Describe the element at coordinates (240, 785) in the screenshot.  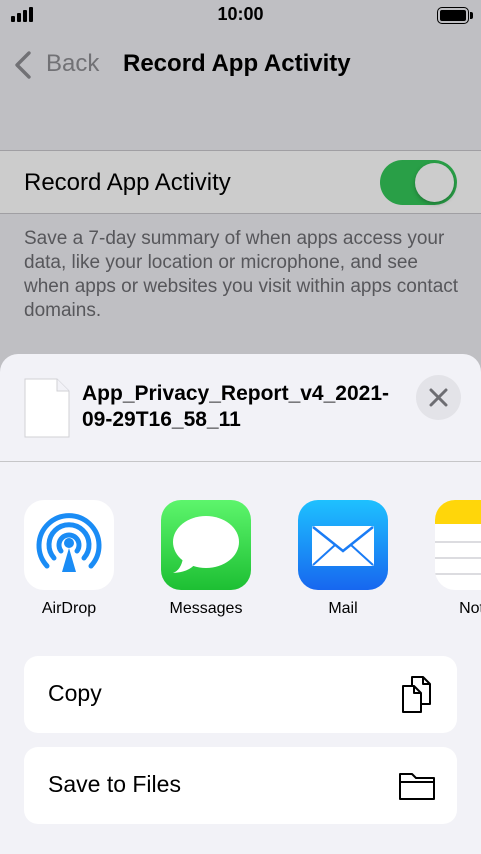
I see `save-to-files-action: Save to Files` at that location.